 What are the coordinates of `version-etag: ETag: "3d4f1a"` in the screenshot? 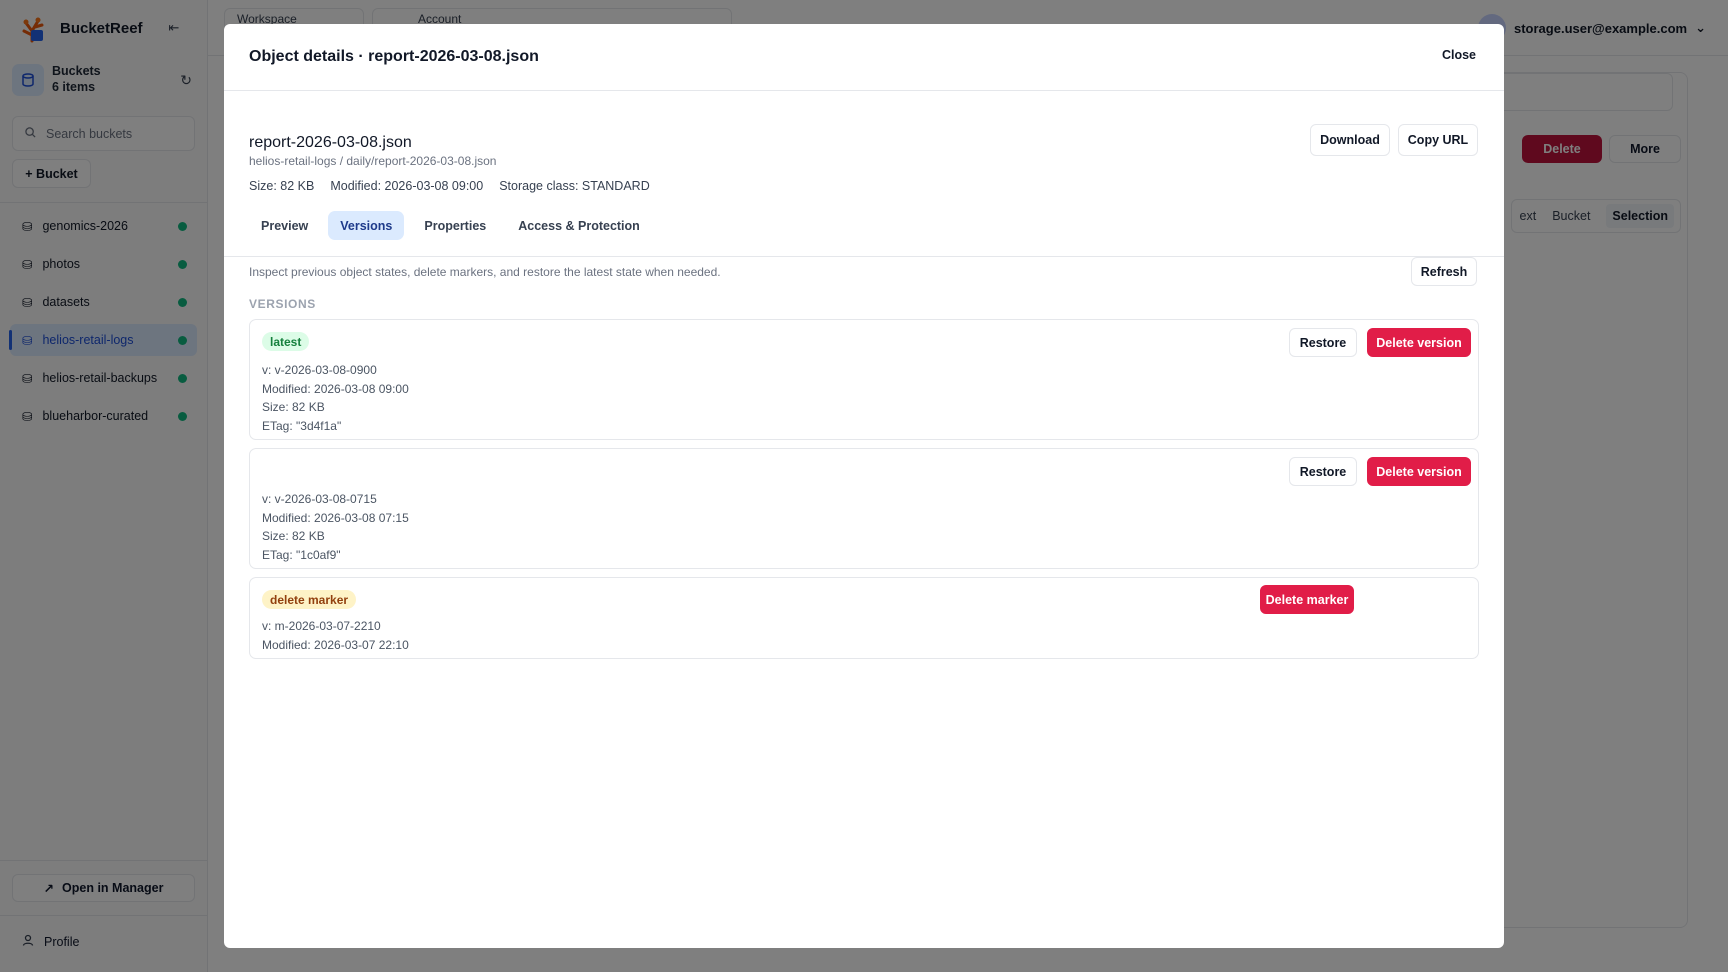 It's located at (302, 426).